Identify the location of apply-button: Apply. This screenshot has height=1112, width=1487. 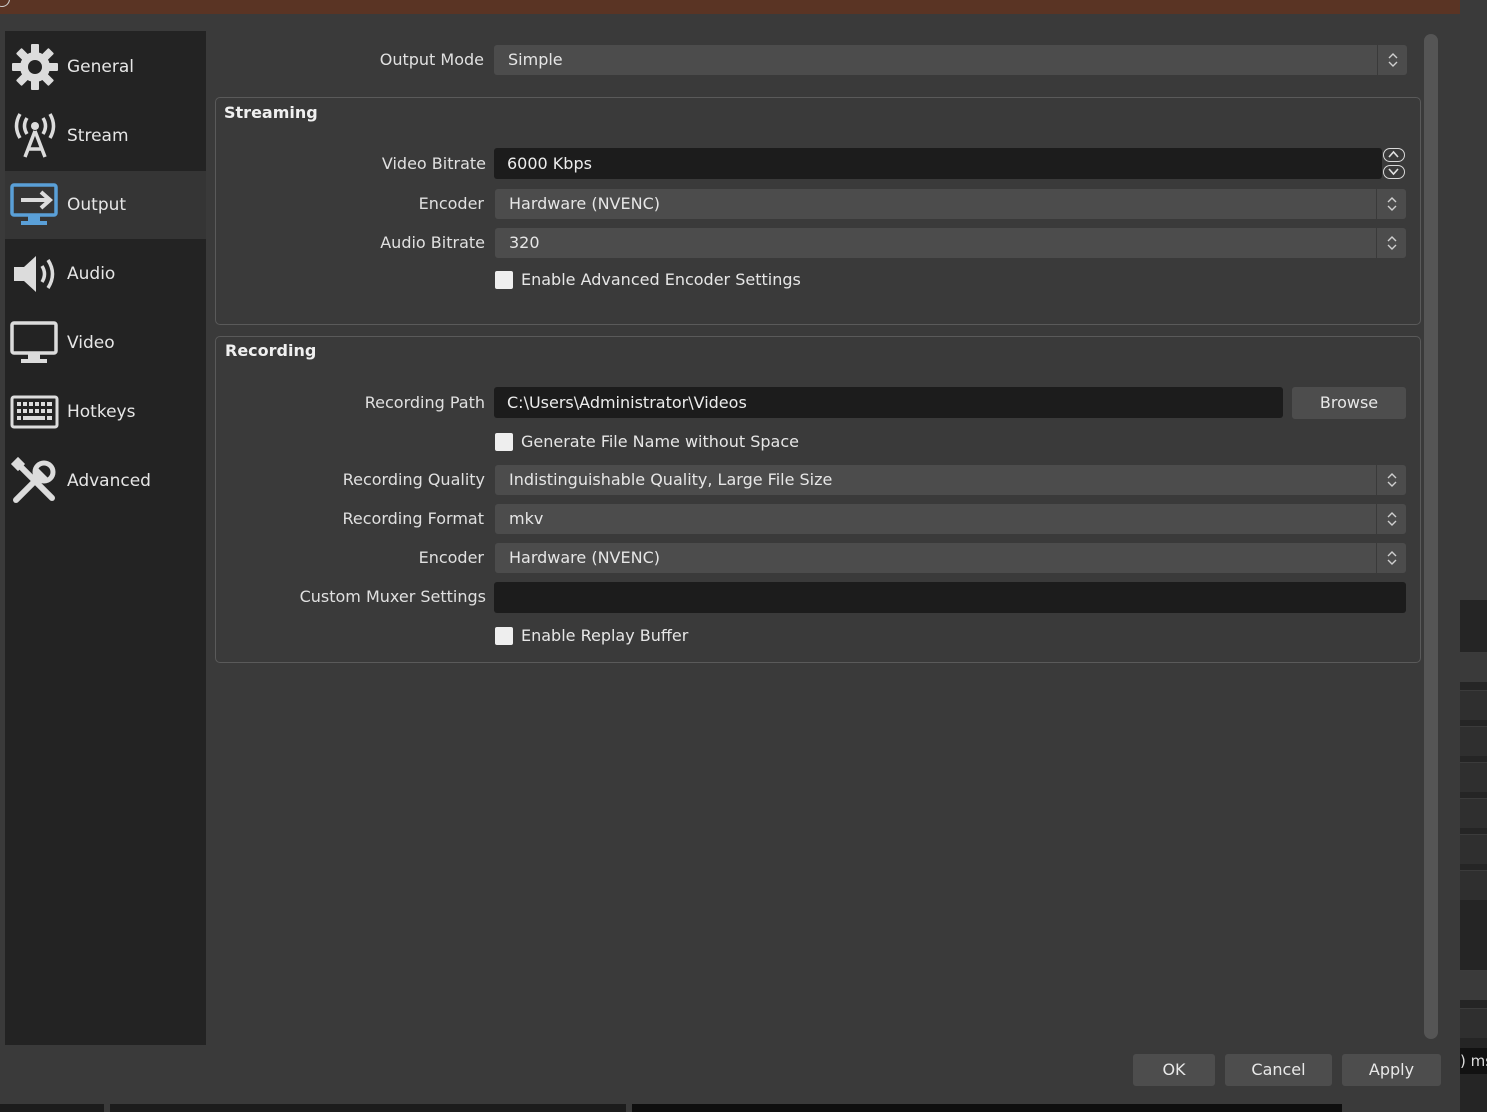
(1391, 1070).